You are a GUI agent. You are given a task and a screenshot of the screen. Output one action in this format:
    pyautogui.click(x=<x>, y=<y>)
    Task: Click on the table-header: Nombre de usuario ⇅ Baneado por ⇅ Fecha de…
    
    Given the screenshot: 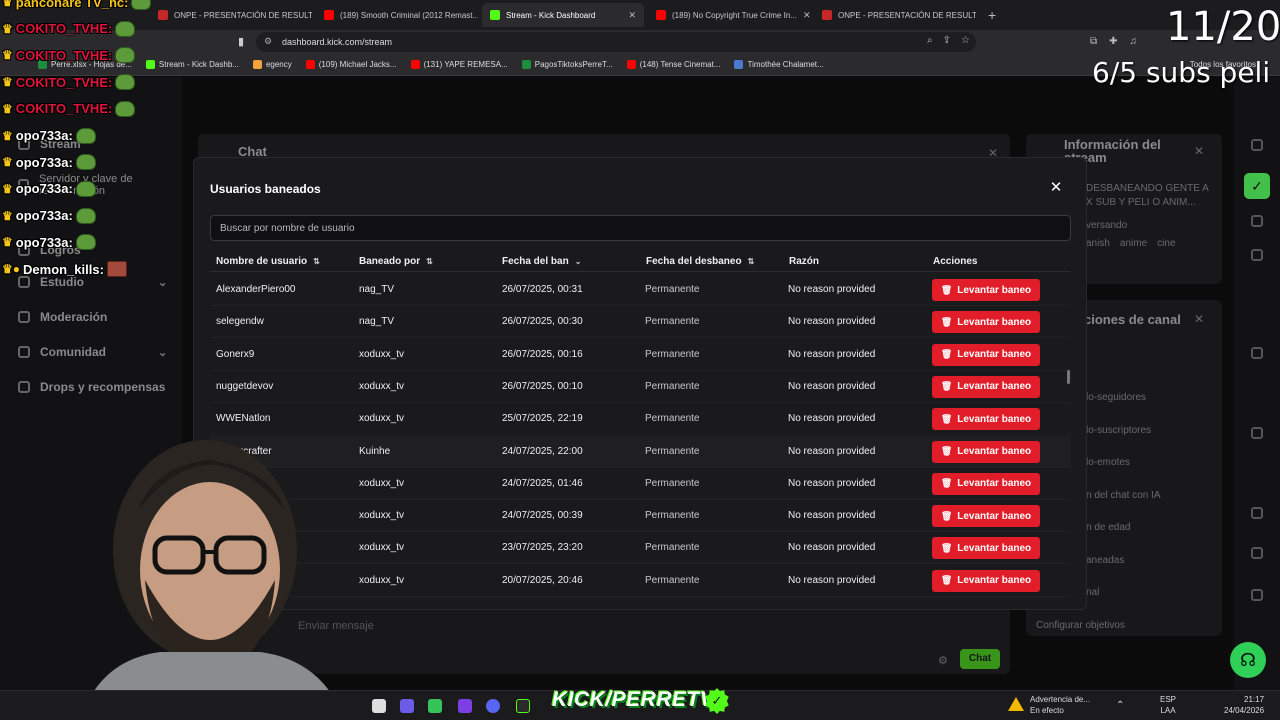 What is the action you would take?
    pyautogui.click(x=640, y=262)
    